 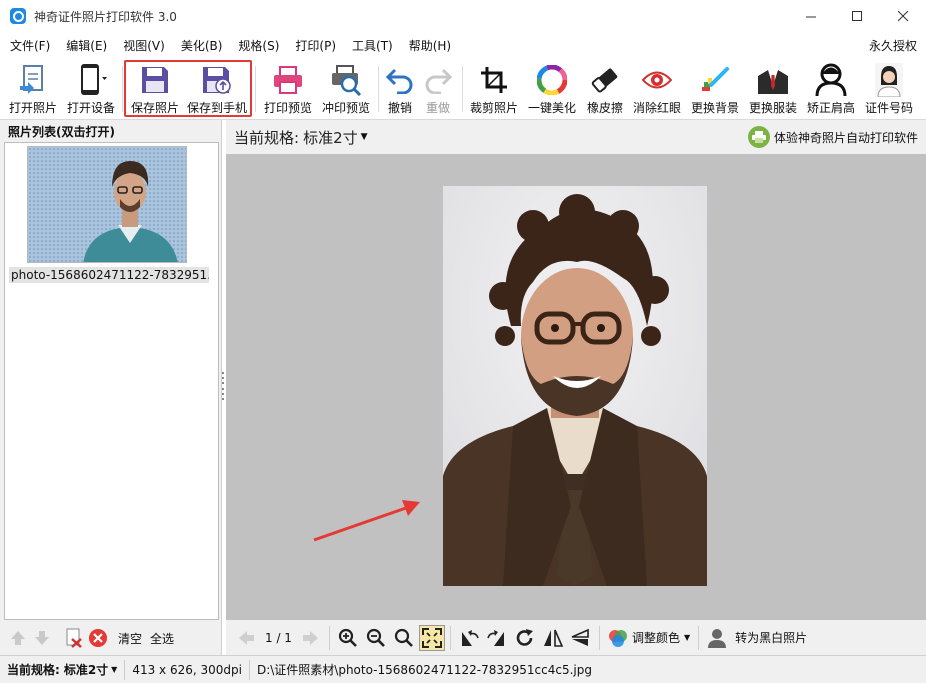 I want to click on change-clothes-button: 更换服装, so click(x=773, y=88).